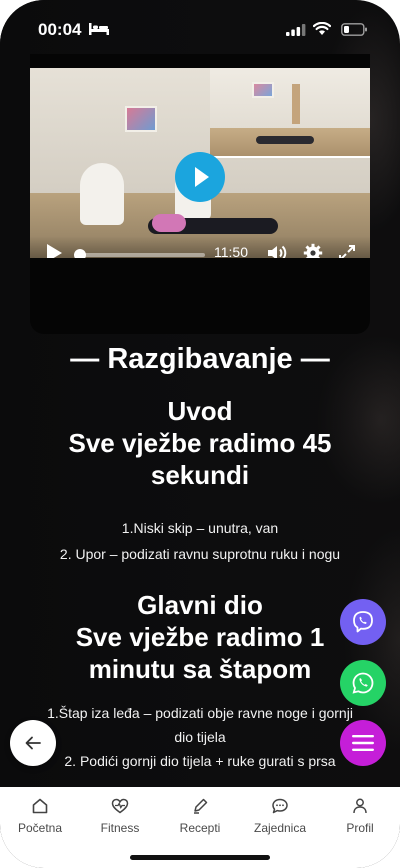 Image resolution: width=400 pixels, height=868 pixels. What do you see at coordinates (200, 528) in the screenshot?
I see `list-item: 1.Niski skip – unutra, van` at bounding box center [200, 528].